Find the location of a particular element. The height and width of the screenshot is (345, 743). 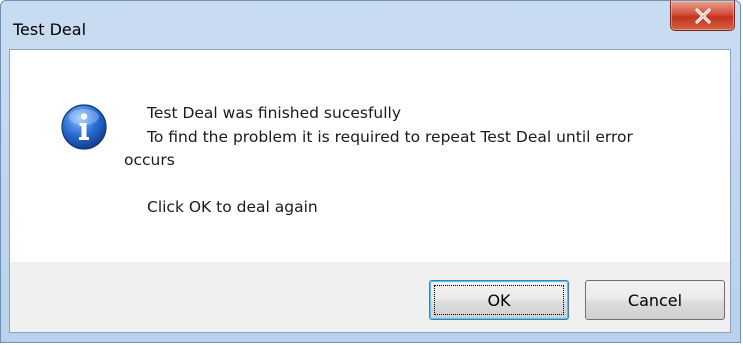

cancel-button-label: Cancel is located at coordinates (655, 300).